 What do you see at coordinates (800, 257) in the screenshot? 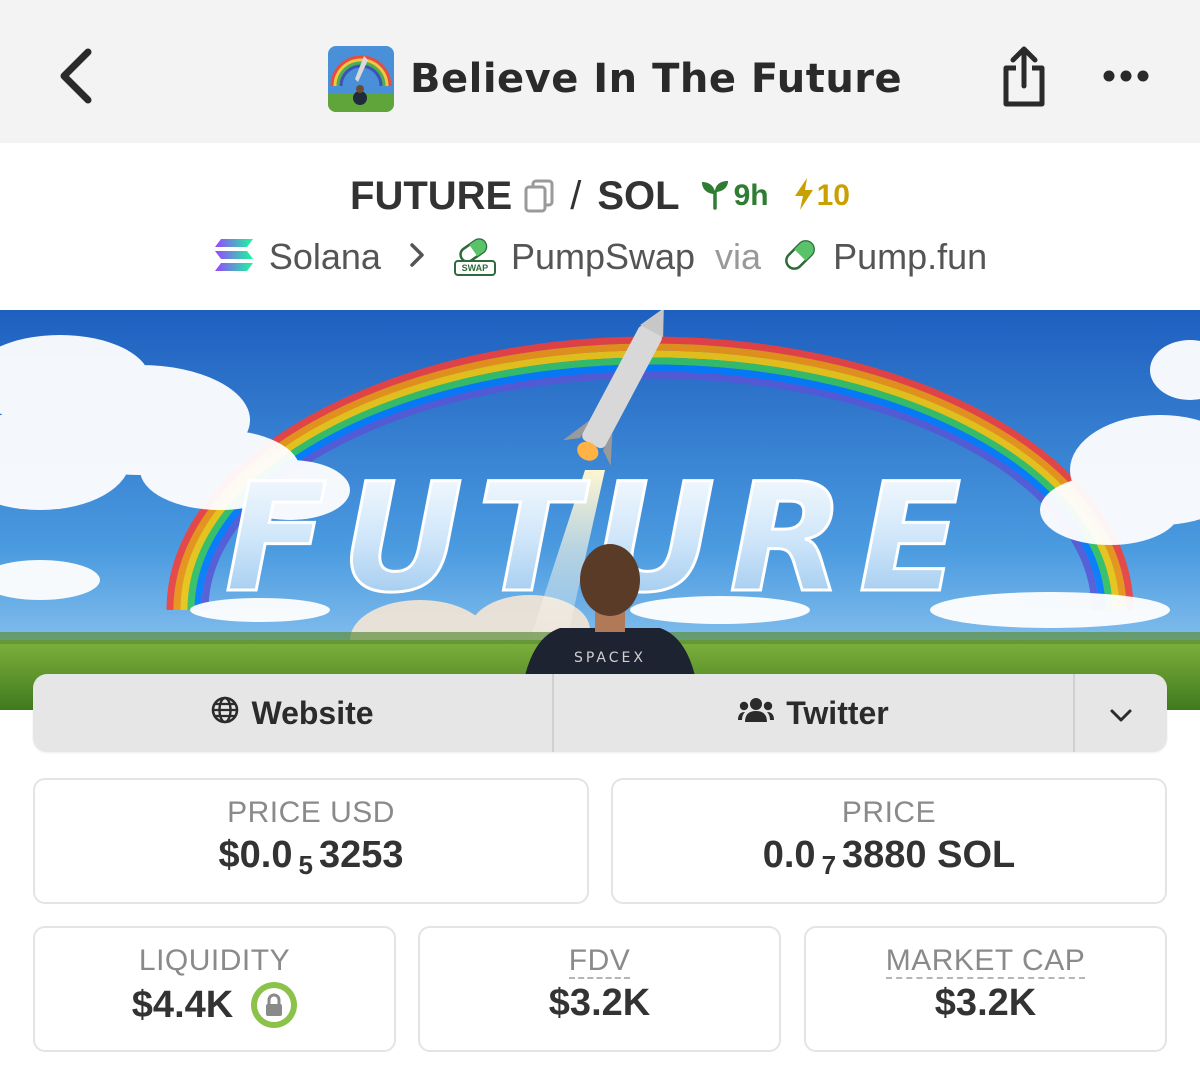
I see `pill-icon` at bounding box center [800, 257].